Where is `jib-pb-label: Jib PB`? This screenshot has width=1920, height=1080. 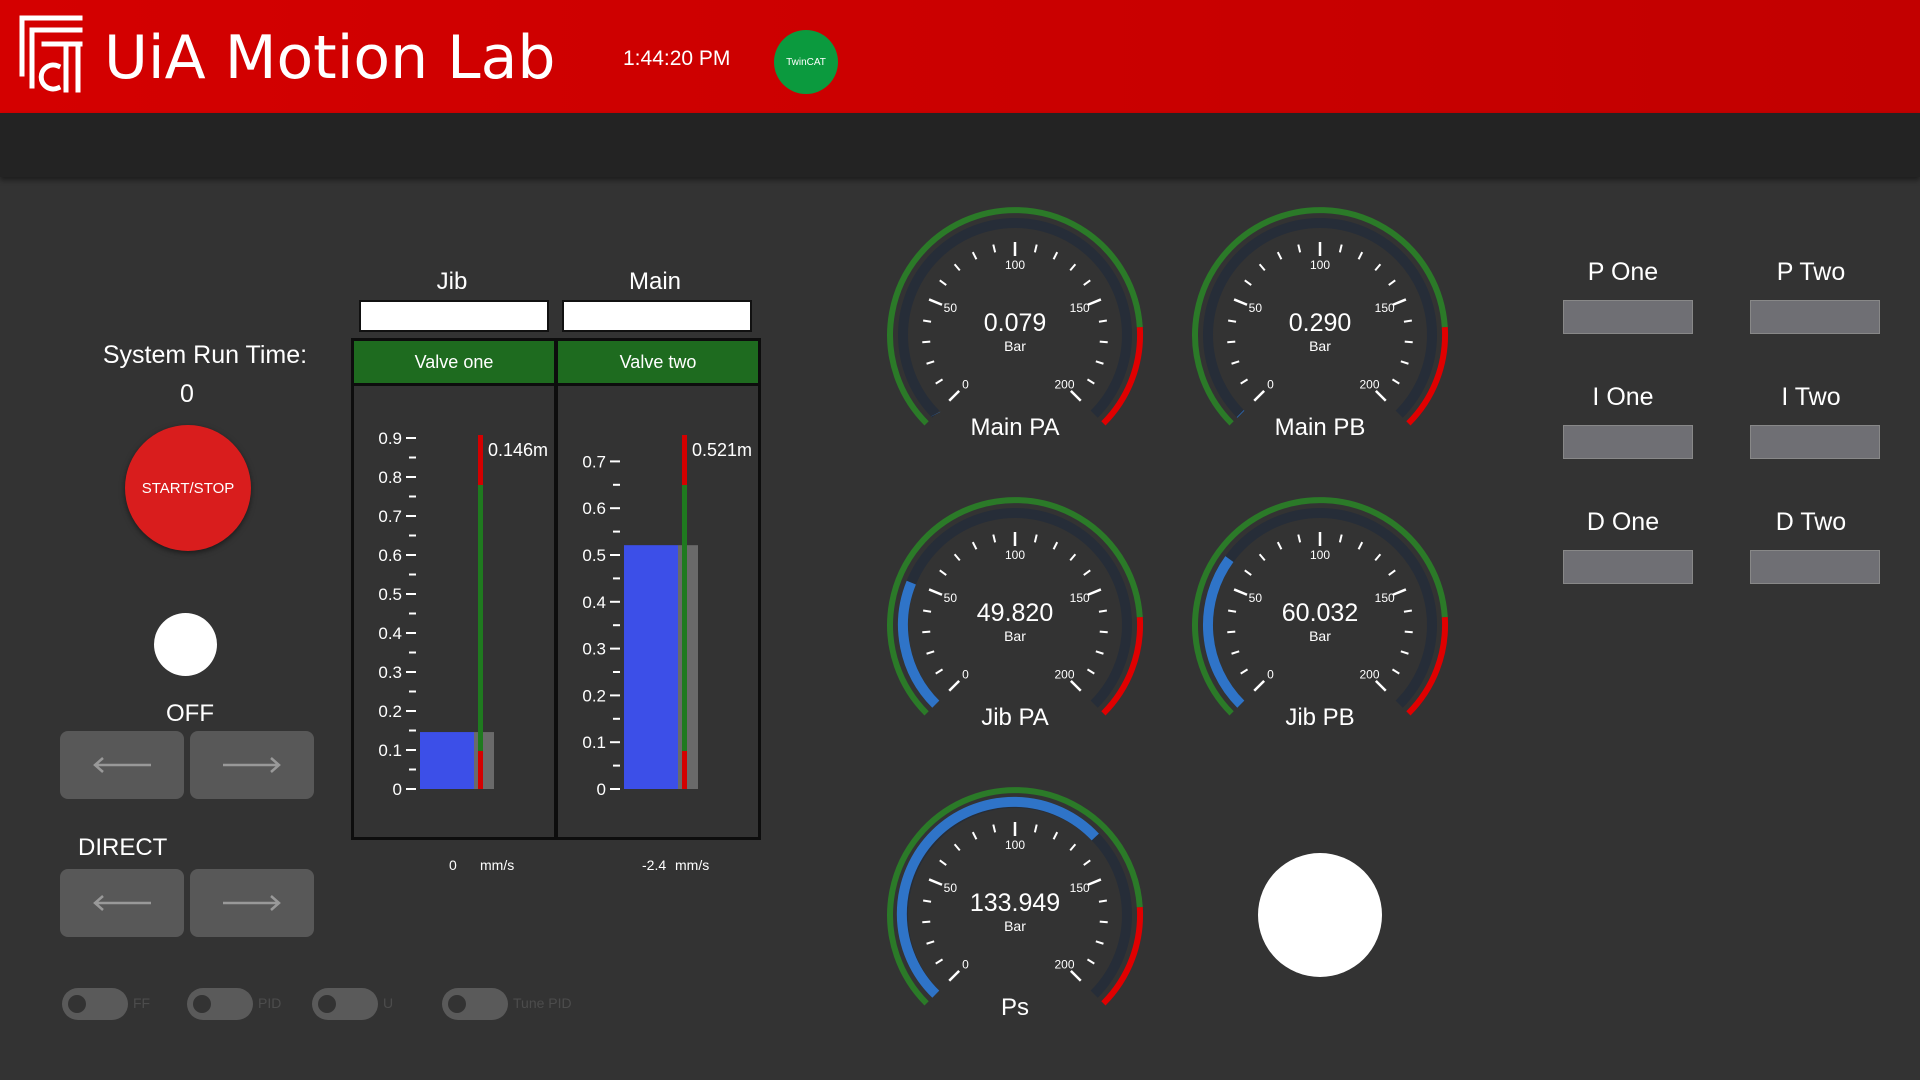
jib-pb-label: Jib PB is located at coordinates (1319, 717).